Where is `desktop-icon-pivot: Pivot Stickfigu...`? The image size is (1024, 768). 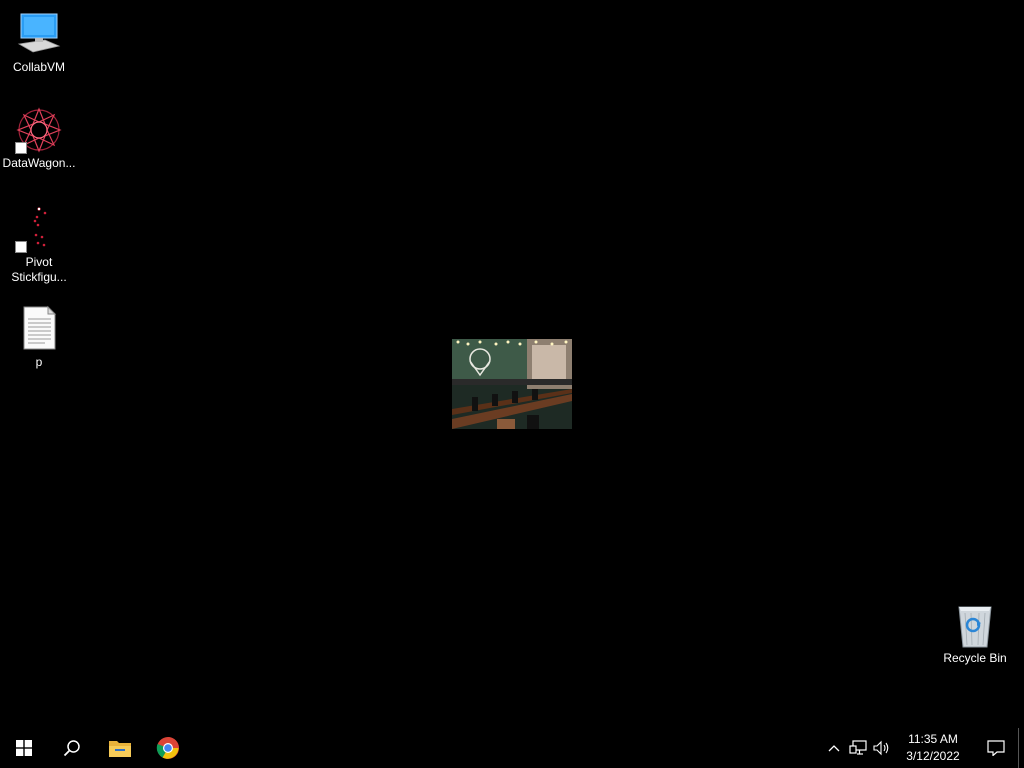 desktop-icon-pivot: Pivot Stickfigu... is located at coordinates (39, 245).